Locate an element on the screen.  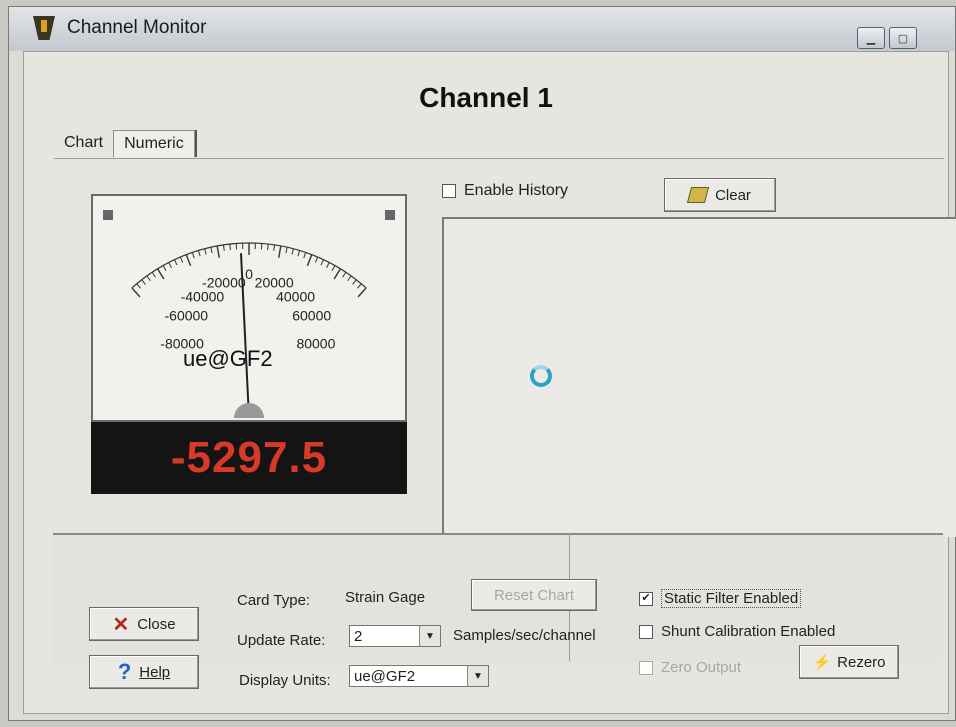
meter-unit-label: ue@GF2 is located at coordinates (228, 358).